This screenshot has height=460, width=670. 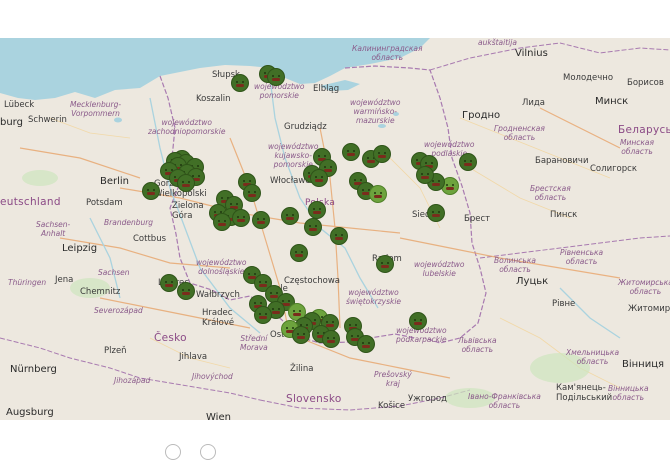 What do you see at coordinates (365, 400) in the screenshot?
I see `border-slovakia` at bounding box center [365, 400].